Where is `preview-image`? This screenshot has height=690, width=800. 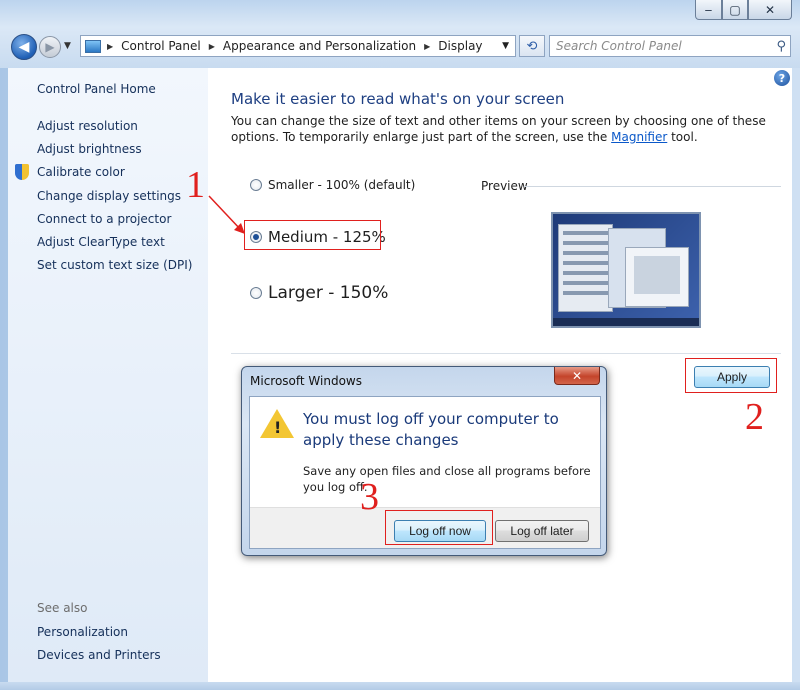 preview-image is located at coordinates (626, 270).